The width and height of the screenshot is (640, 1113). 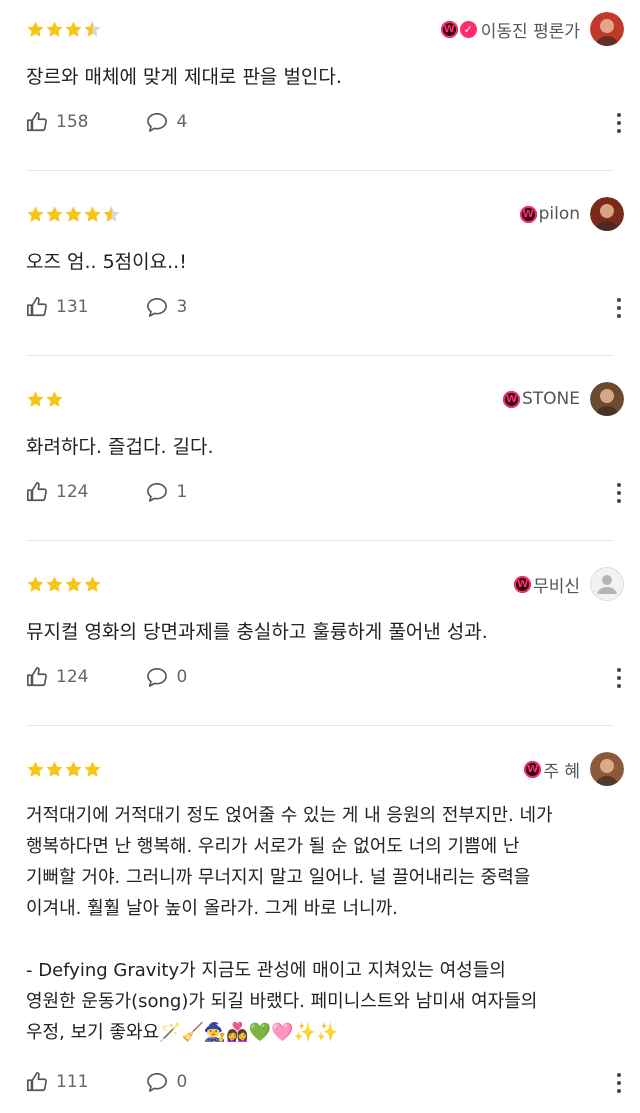 I want to click on review-text: 뮤지컬 영화의 당면과제를 충실하고 훌륭하게 풀어낸 성과., so click(x=321, y=632).